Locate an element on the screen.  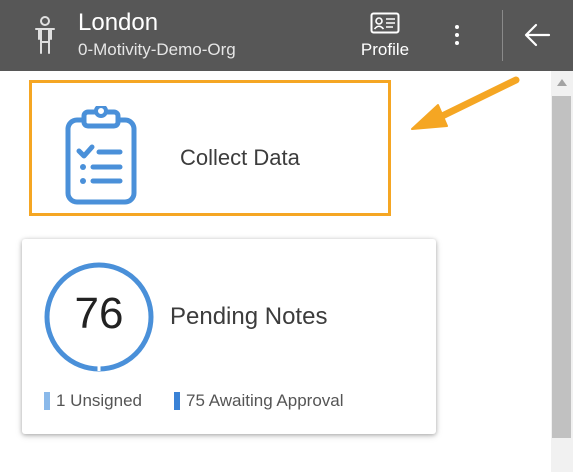
clipboard-checklist-icon is located at coordinates (101, 155).